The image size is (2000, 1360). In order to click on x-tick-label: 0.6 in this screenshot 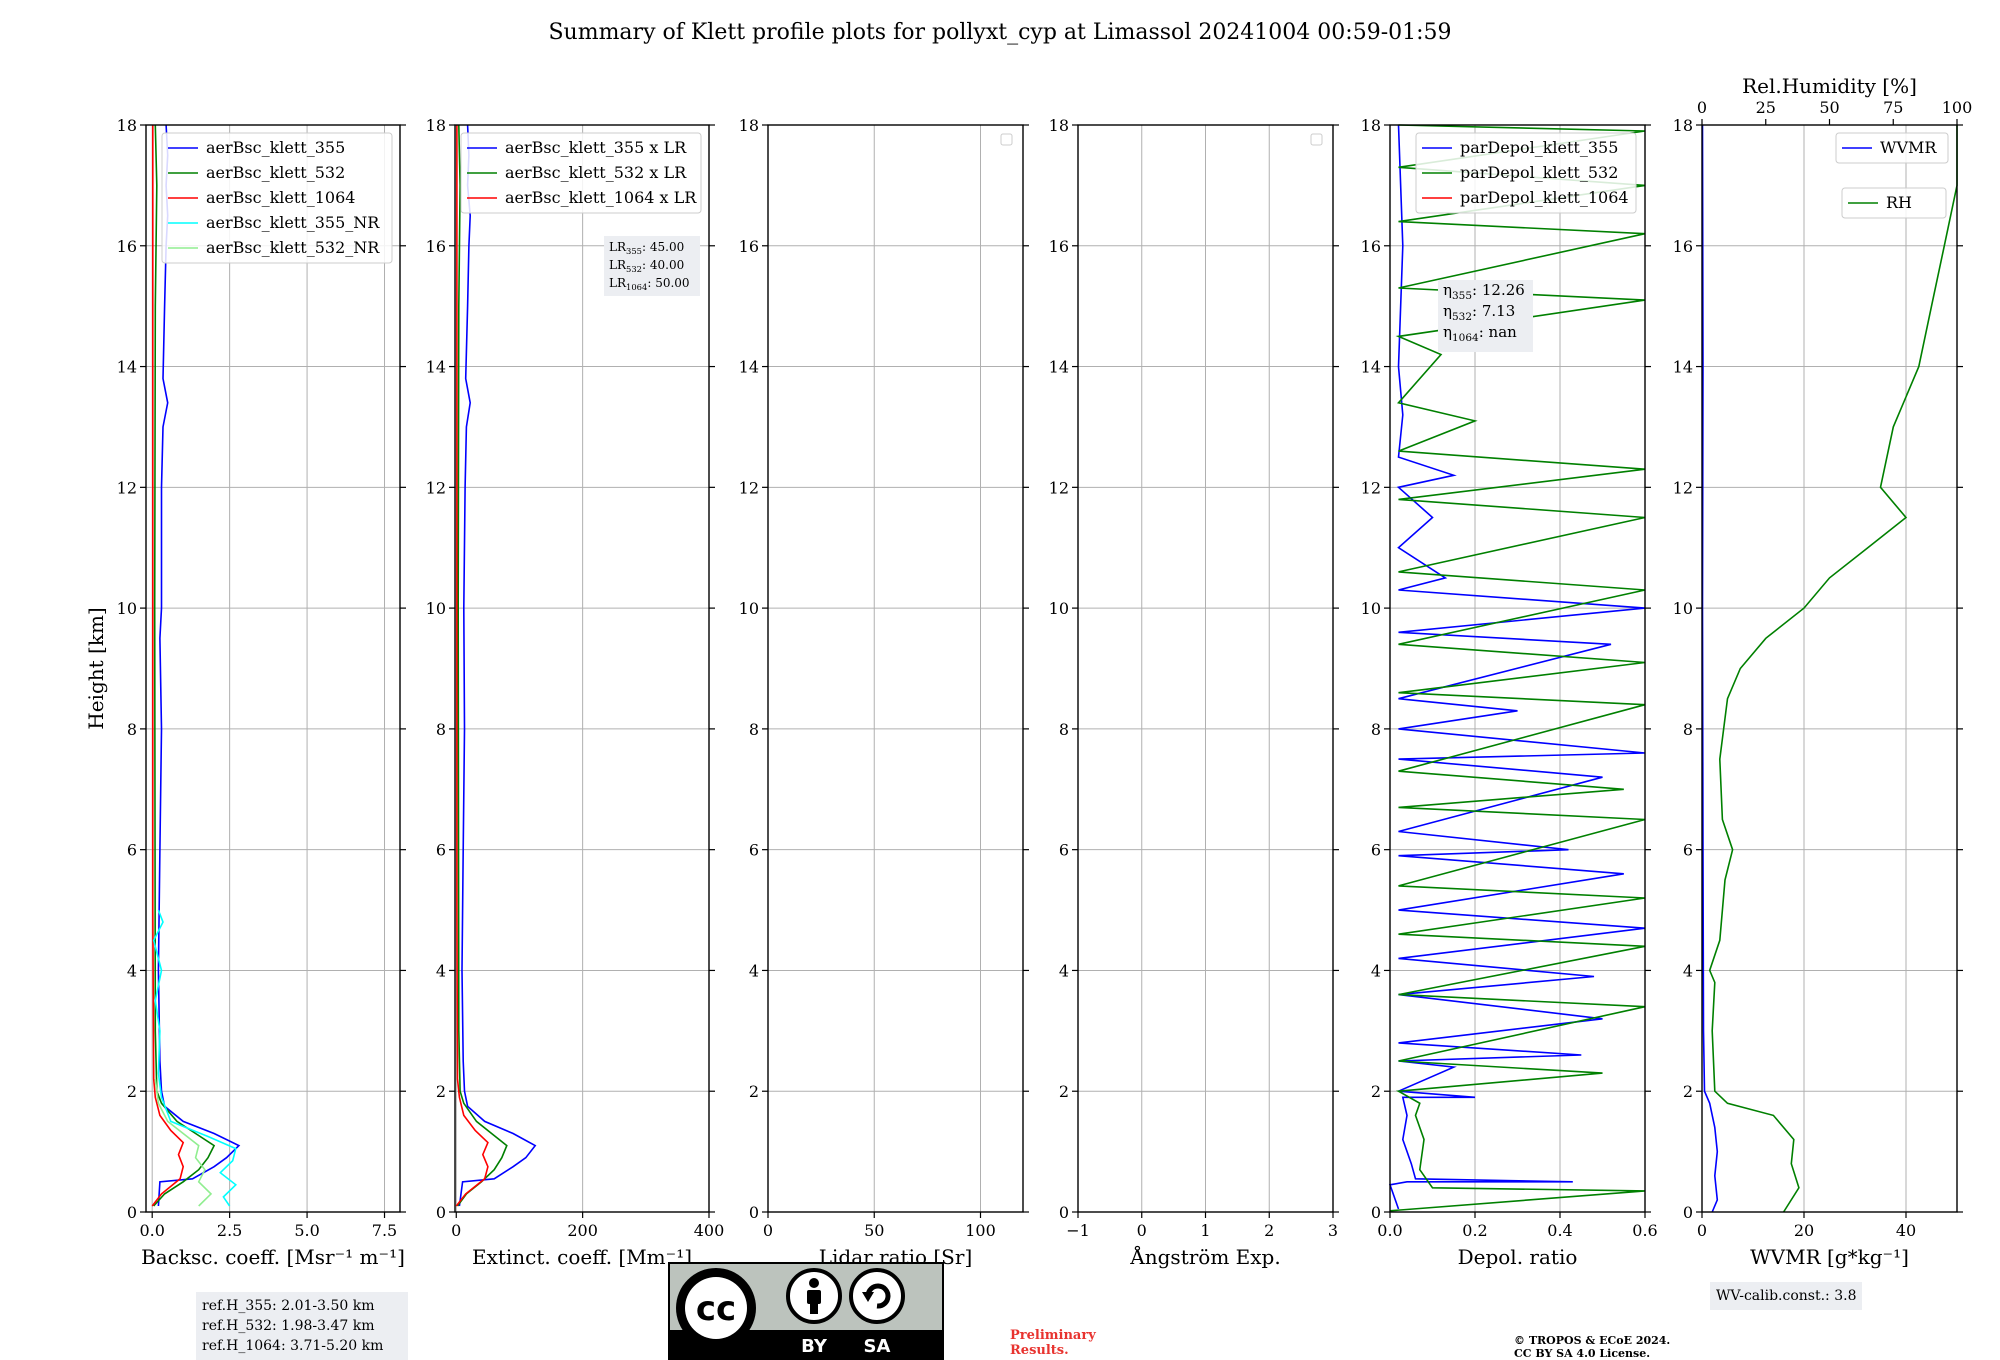, I will do `click(1644, 1230)`.